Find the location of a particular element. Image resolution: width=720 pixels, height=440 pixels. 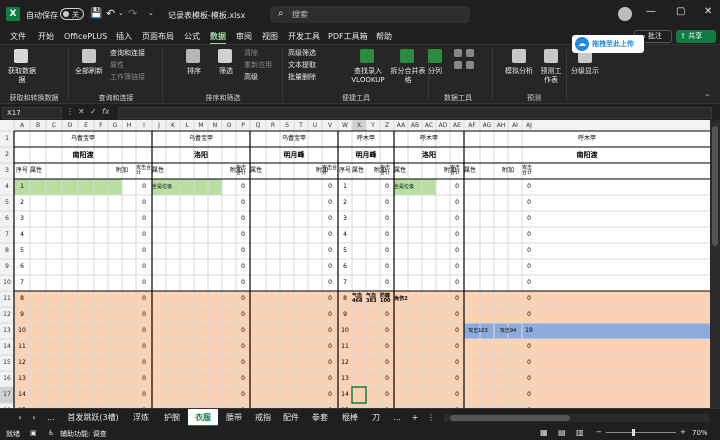

whatif-button: 模拟分析 is located at coordinates (519, 71).